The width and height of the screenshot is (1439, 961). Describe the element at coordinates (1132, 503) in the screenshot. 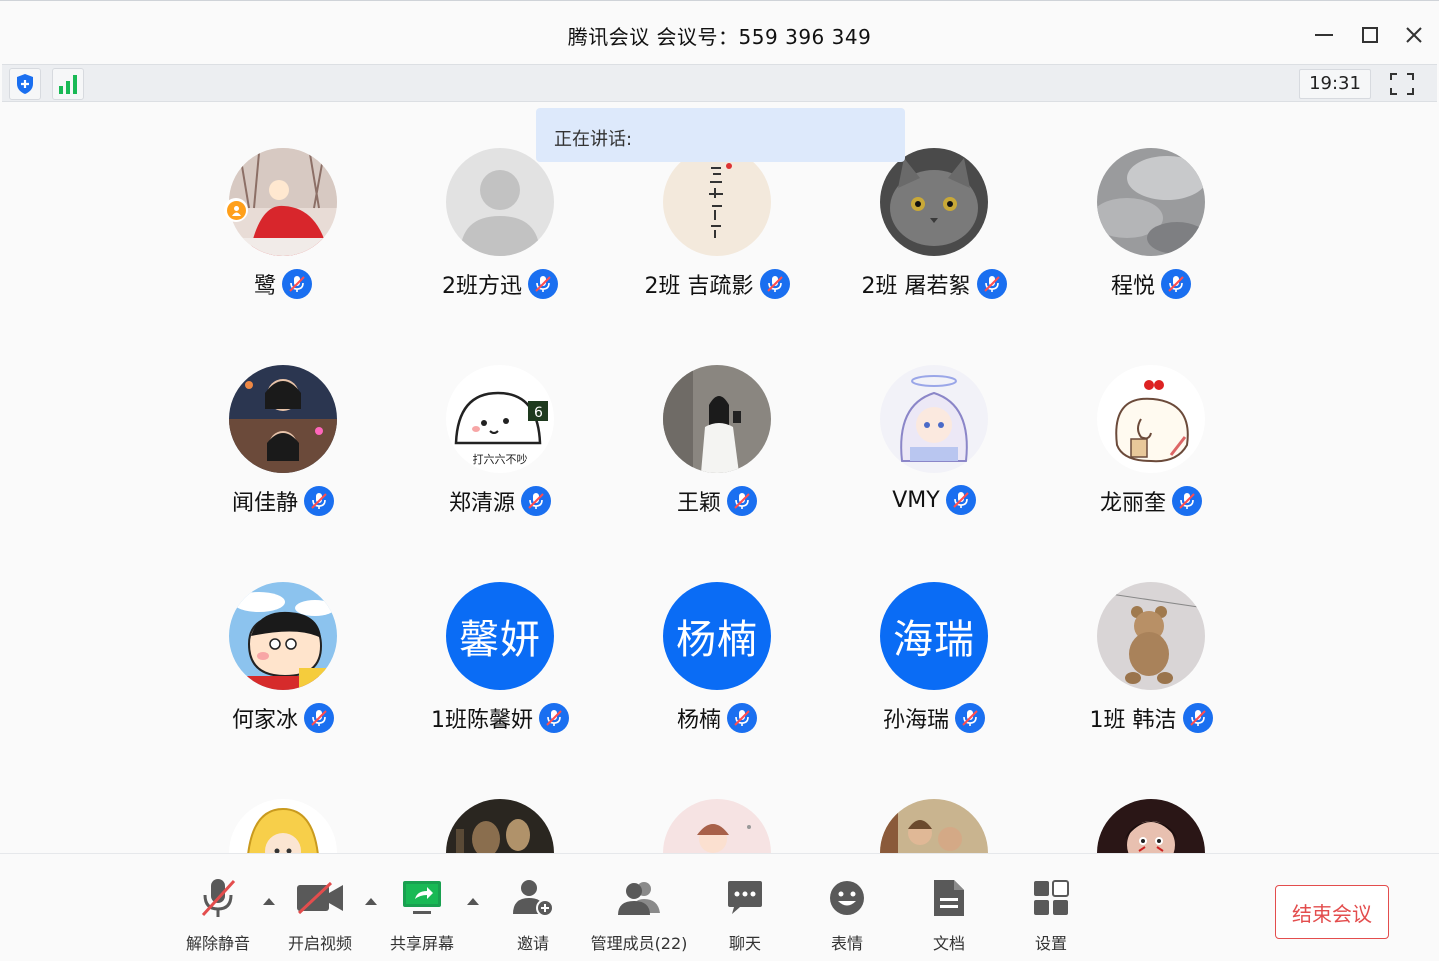

I see `participant-name: 龙丽奎` at that location.